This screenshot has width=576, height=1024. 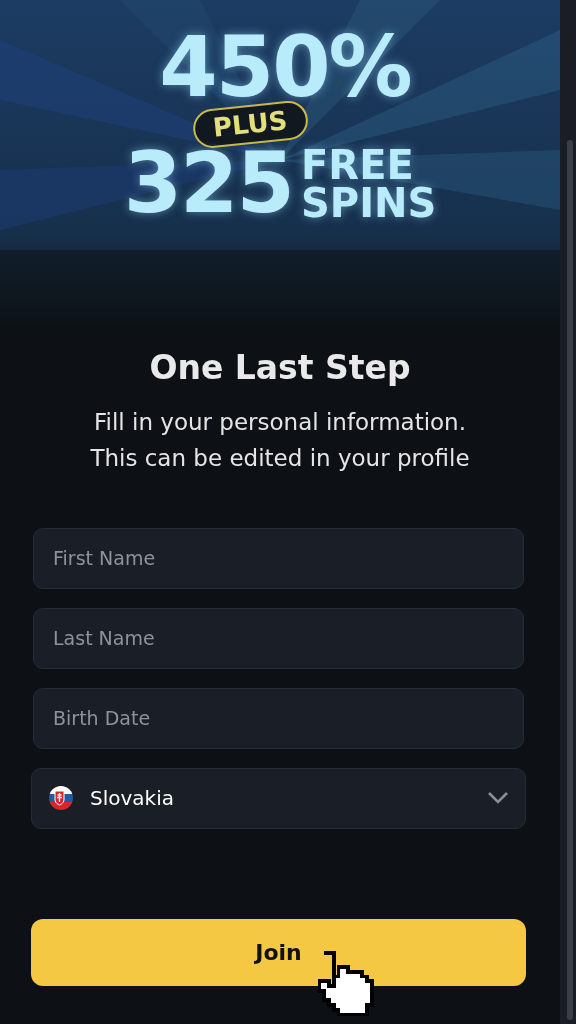 What do you see at coordinates (278, 798) in the screenshot?
I see `country-select: Slovakia` at bounding box center [278, 798].